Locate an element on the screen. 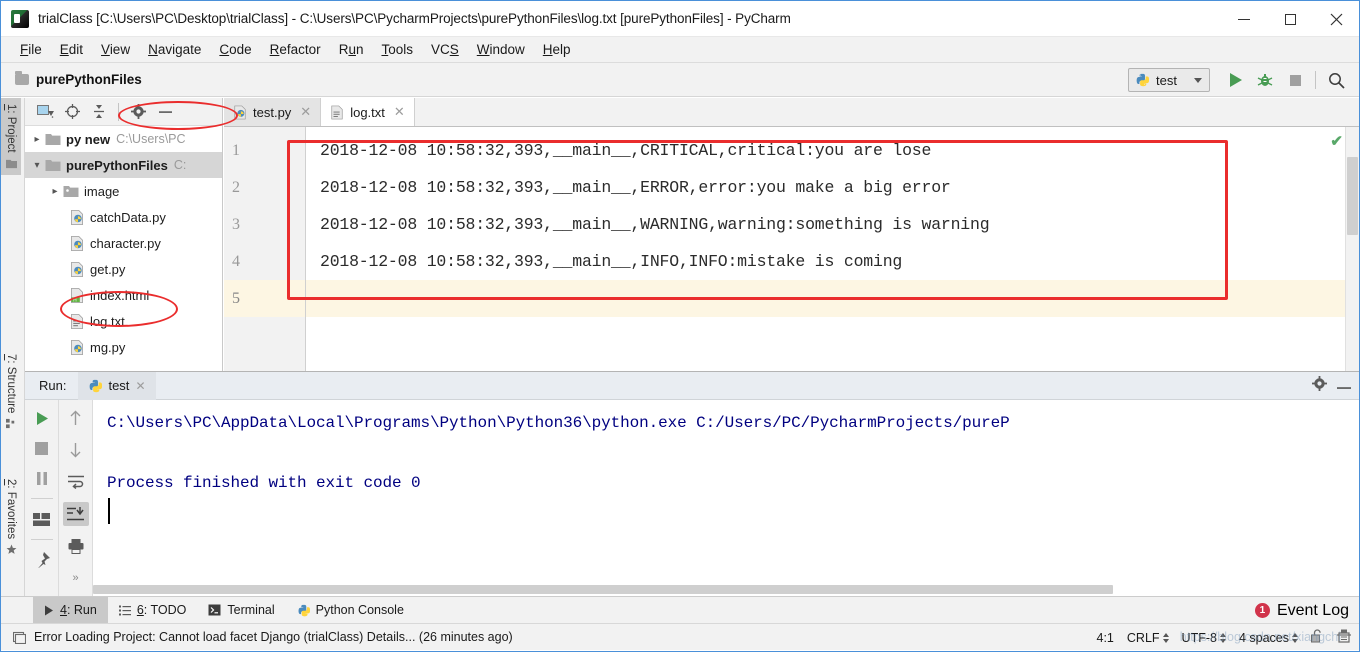 This screenshot has height=652, width=1360. menu-code: Code is located at coordinates (235, 49).